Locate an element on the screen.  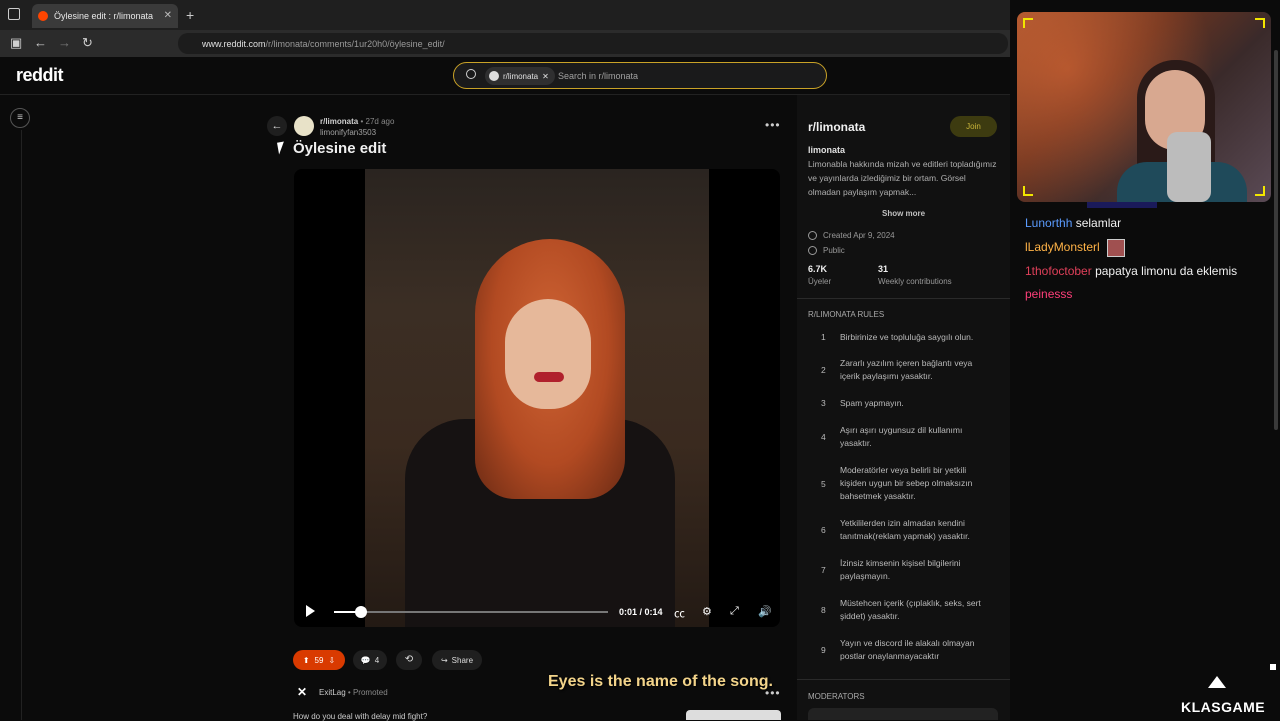
video-controls: 0:01 / 0:14 ㏄ ⚙ ⤢ 🔊 is located at coordinates (537, 612).